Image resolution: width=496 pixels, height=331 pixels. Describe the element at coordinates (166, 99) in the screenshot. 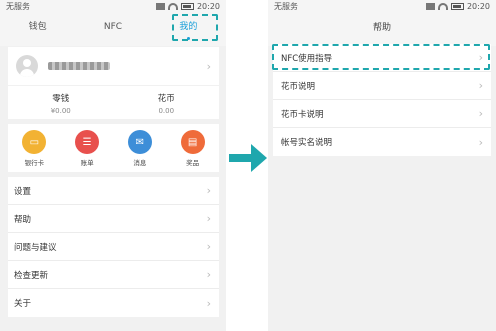

I see `coin-label: 花币` at that location.